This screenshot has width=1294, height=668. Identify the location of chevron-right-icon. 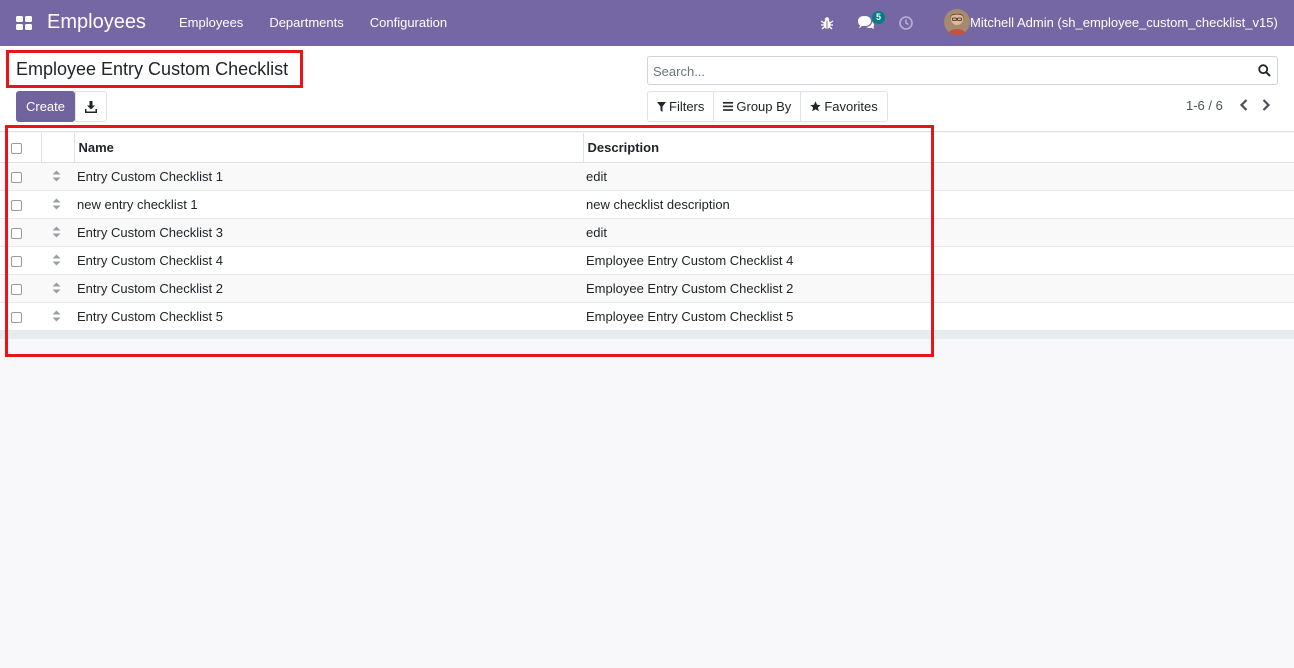
(1266, 105).